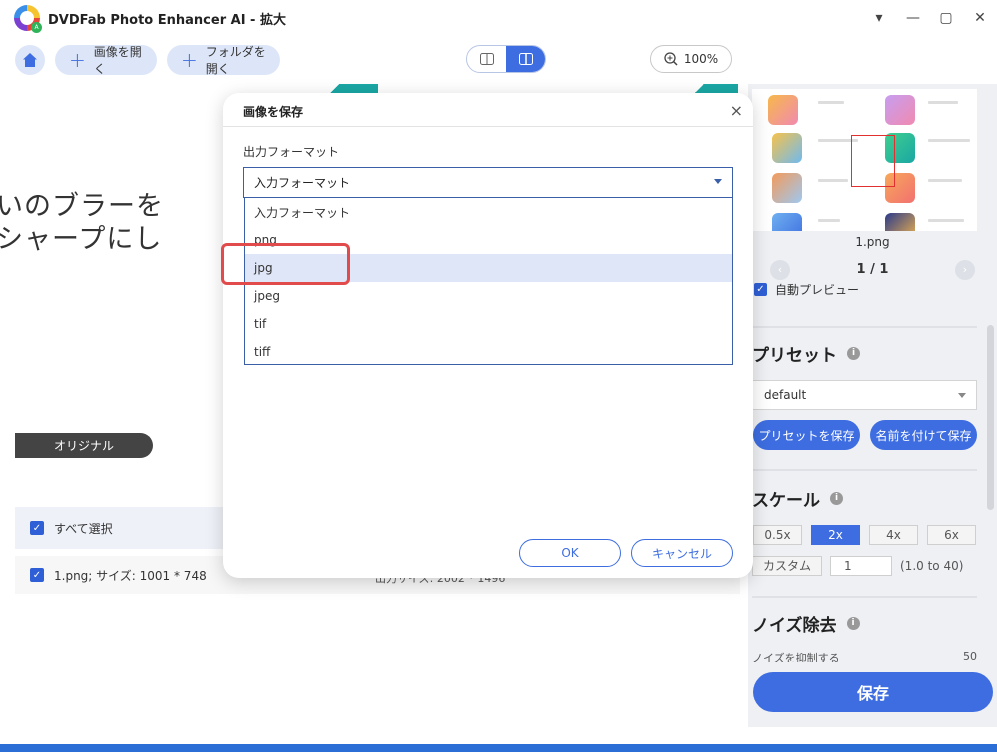 Image resolution: width=997 pixels, height=752 pixels. Describe the element at coordinates (951, 535) in the screenshot. I see `scale-option-6x: 6x` at that location.